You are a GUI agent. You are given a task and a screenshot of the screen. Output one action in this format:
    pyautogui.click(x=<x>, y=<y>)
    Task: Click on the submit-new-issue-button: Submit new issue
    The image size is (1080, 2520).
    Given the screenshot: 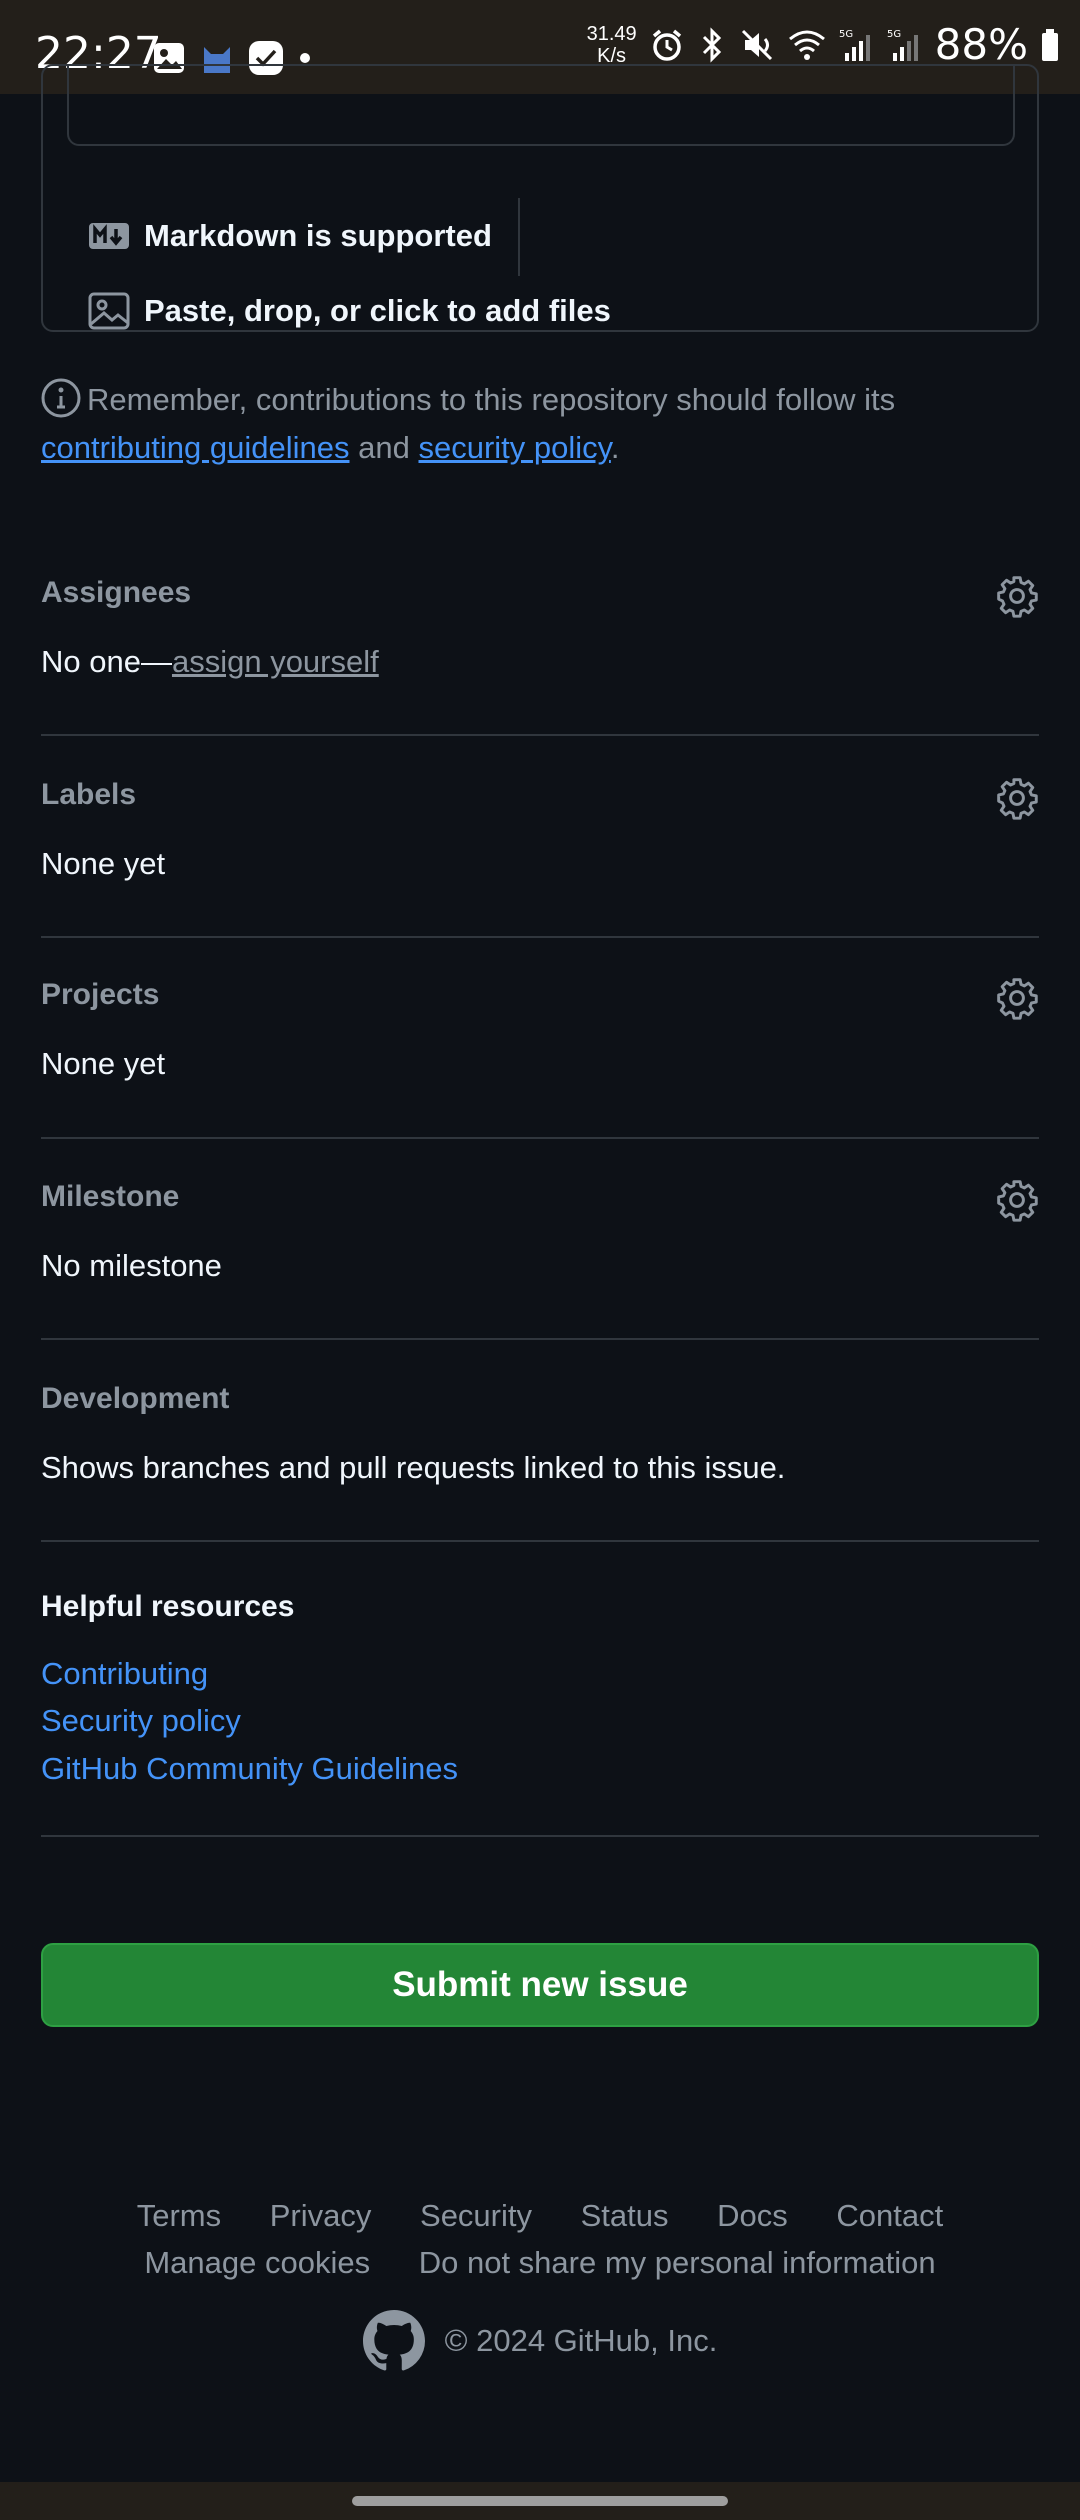 What is the action you would take?
    pyautogui.click(x=540, y=1985)
    